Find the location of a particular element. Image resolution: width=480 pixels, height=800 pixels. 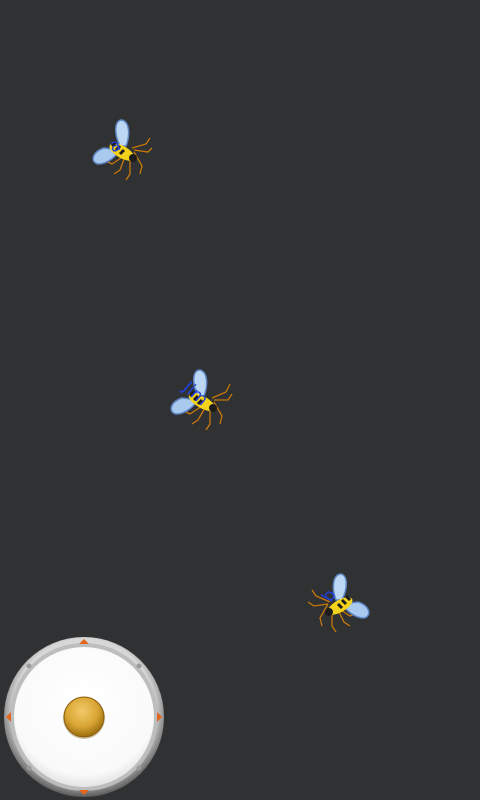

bee-jim: Jim is located at coordinates (202, 397).